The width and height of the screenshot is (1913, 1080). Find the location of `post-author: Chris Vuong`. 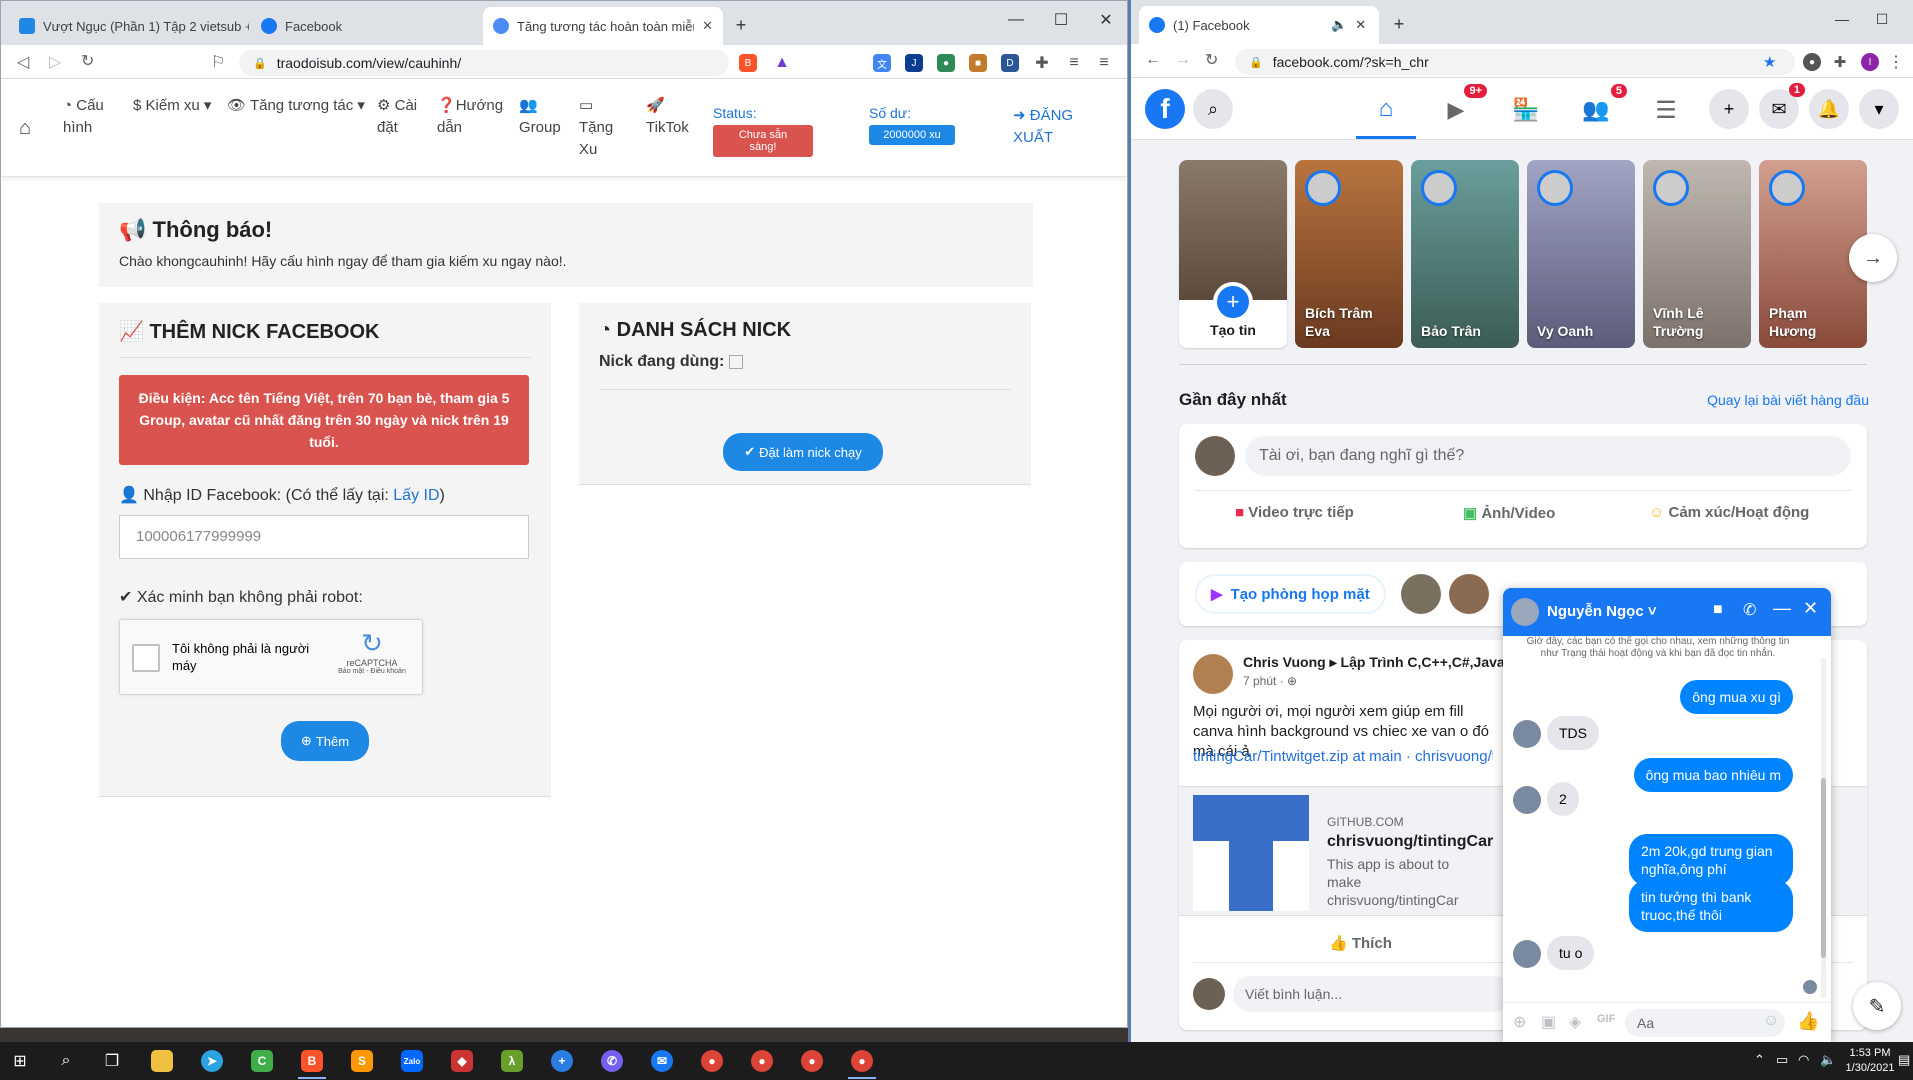

post-author: Chris Vuong is located at coordinates (1284, 662).